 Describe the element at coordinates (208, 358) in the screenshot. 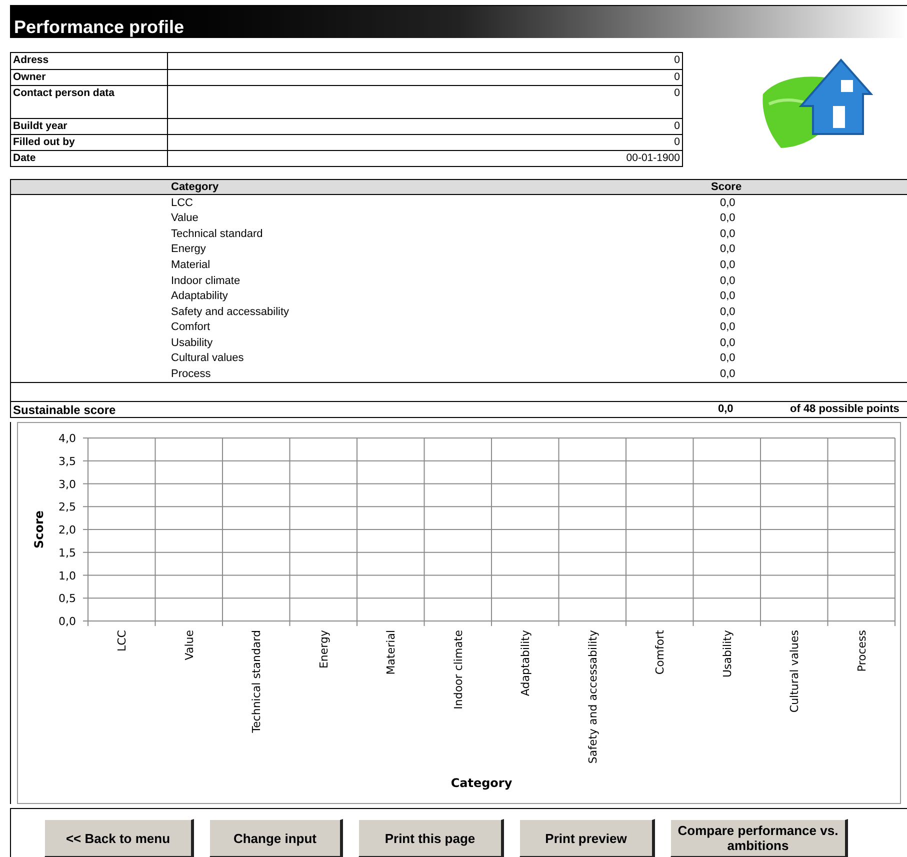

I see `category-cell-text: Cultural values` at that location.